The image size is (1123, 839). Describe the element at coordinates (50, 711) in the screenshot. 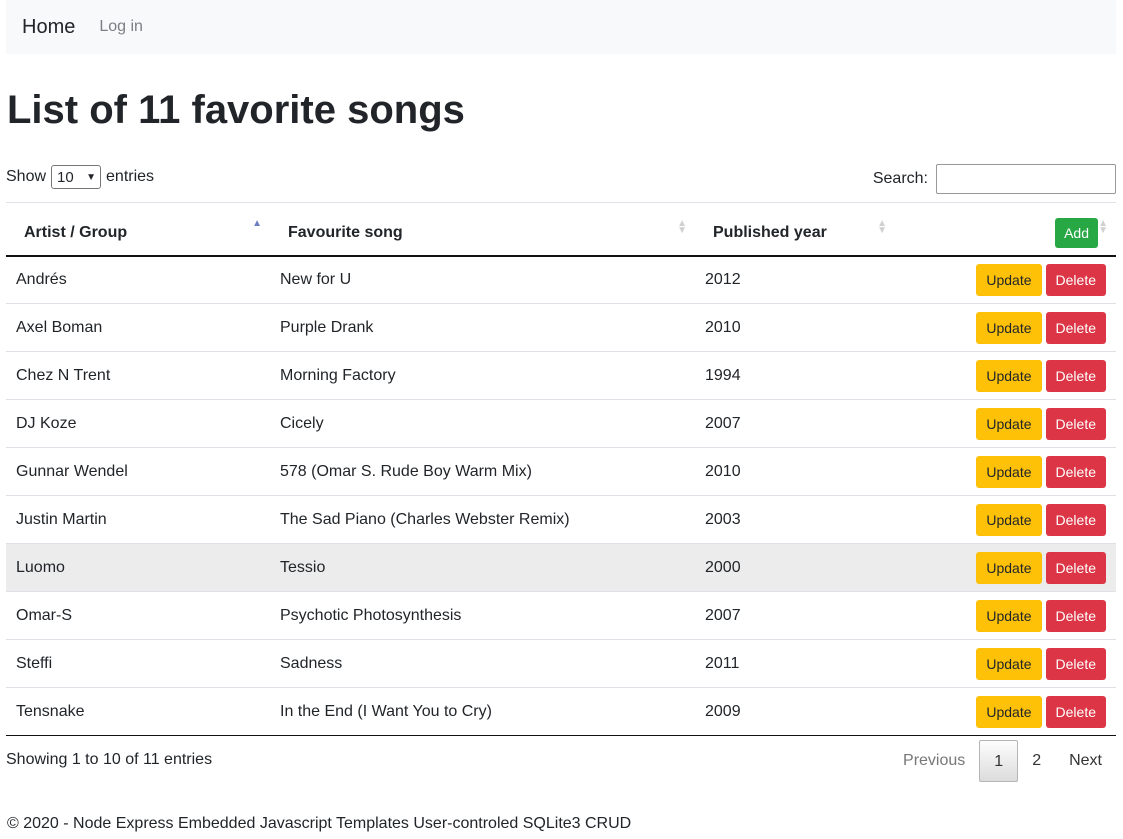

I see `artist-cell: Tensnake` at that location.